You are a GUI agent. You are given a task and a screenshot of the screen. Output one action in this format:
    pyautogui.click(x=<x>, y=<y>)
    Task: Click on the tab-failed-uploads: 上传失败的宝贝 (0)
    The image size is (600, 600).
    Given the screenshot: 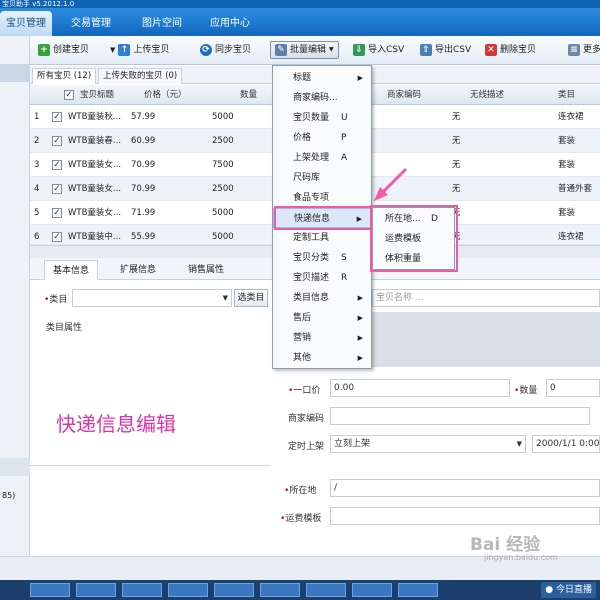 What is the action you would take?
    pyautogui.click(x=140, y=76)
    